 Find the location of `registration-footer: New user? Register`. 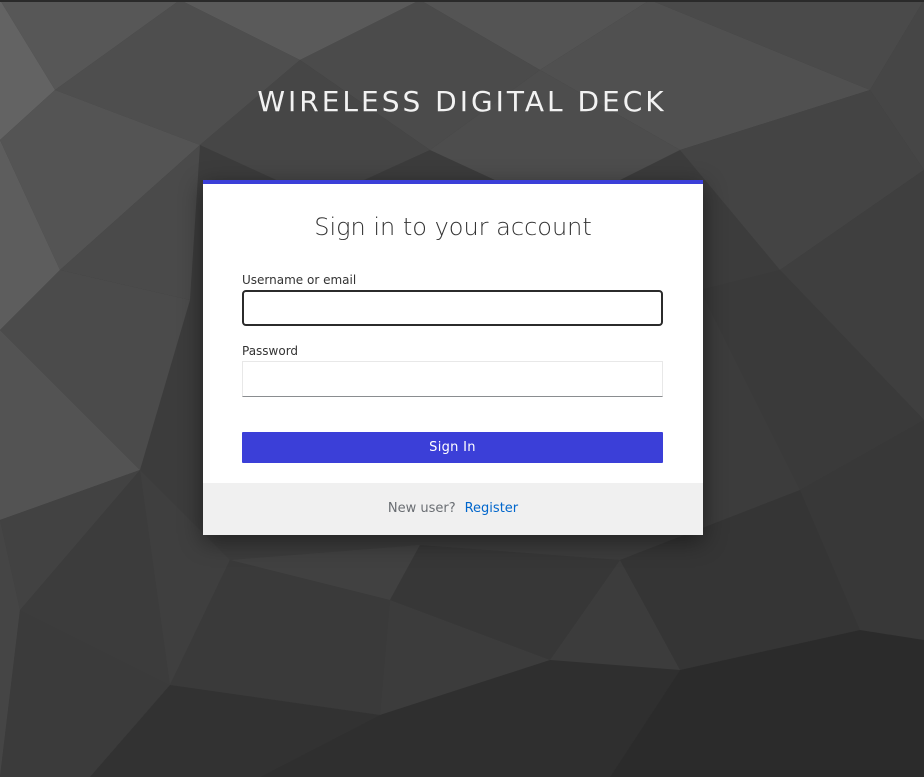

registration-footer: New user? Register is located at coordinates (453, 509).